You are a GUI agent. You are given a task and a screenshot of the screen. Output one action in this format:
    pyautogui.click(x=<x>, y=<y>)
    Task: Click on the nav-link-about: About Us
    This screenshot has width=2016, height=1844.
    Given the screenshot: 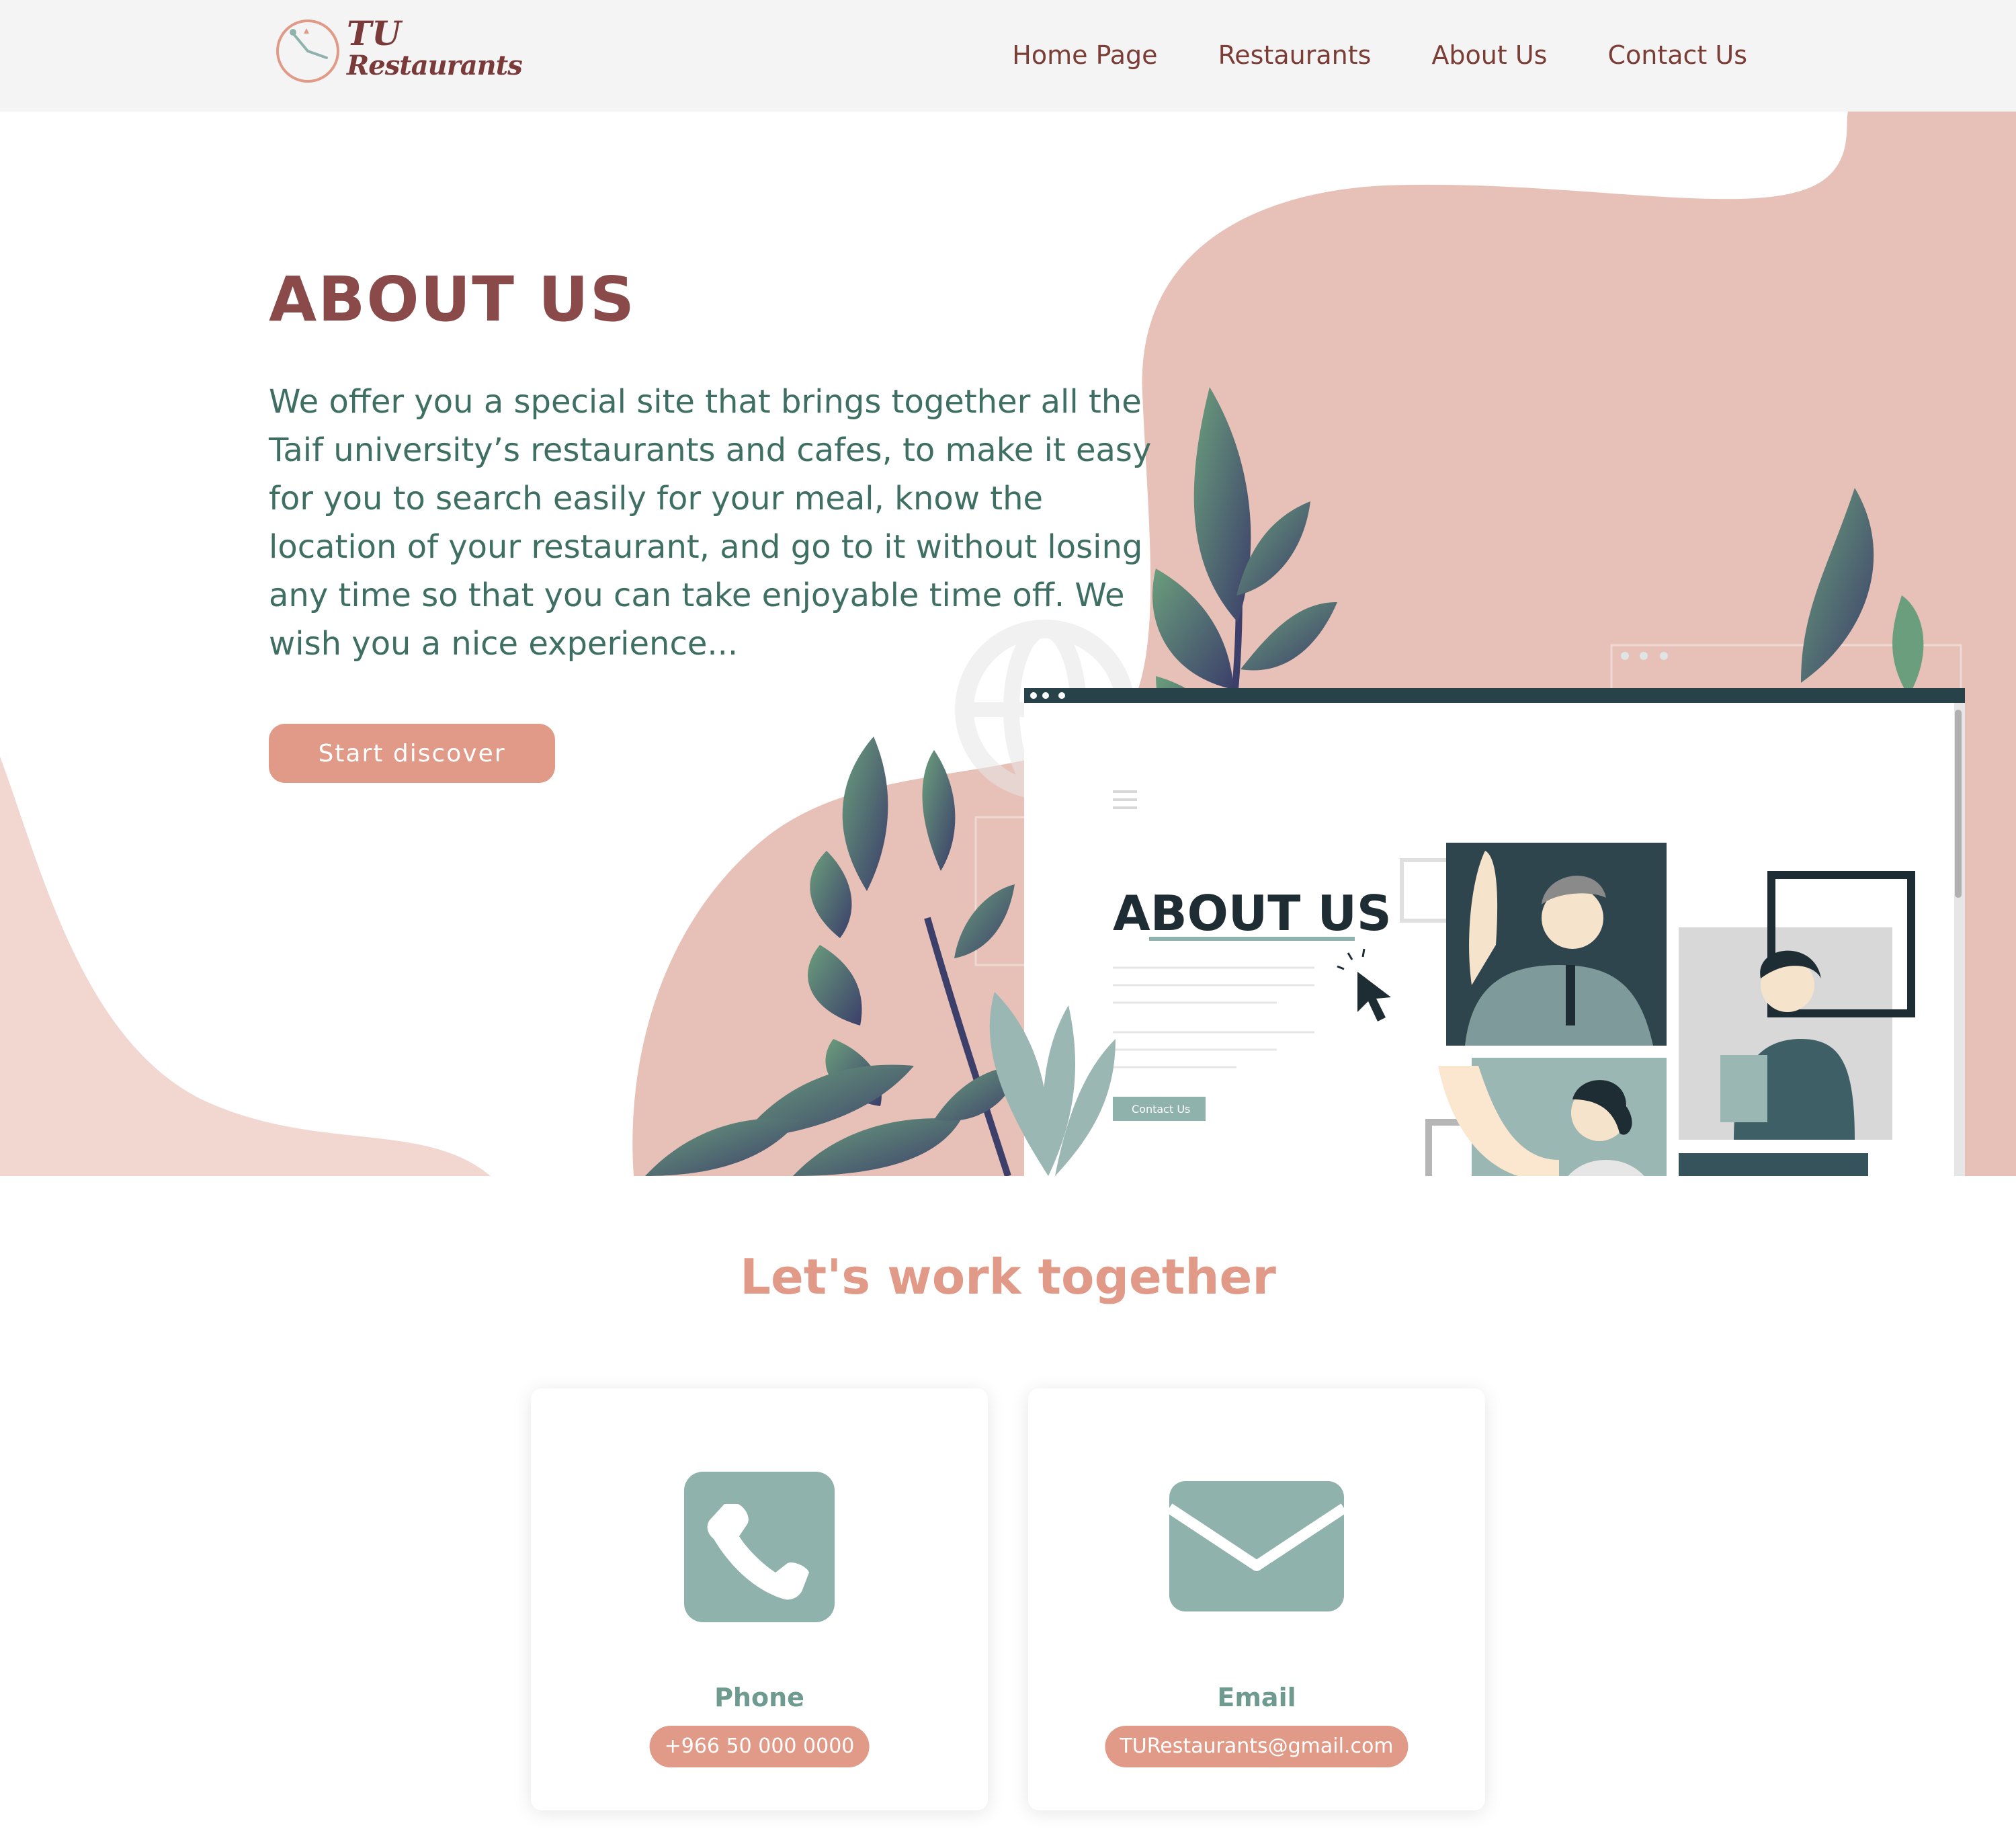 What is the action you would take?
    pyautogui.click(x=1489, y=55)
    